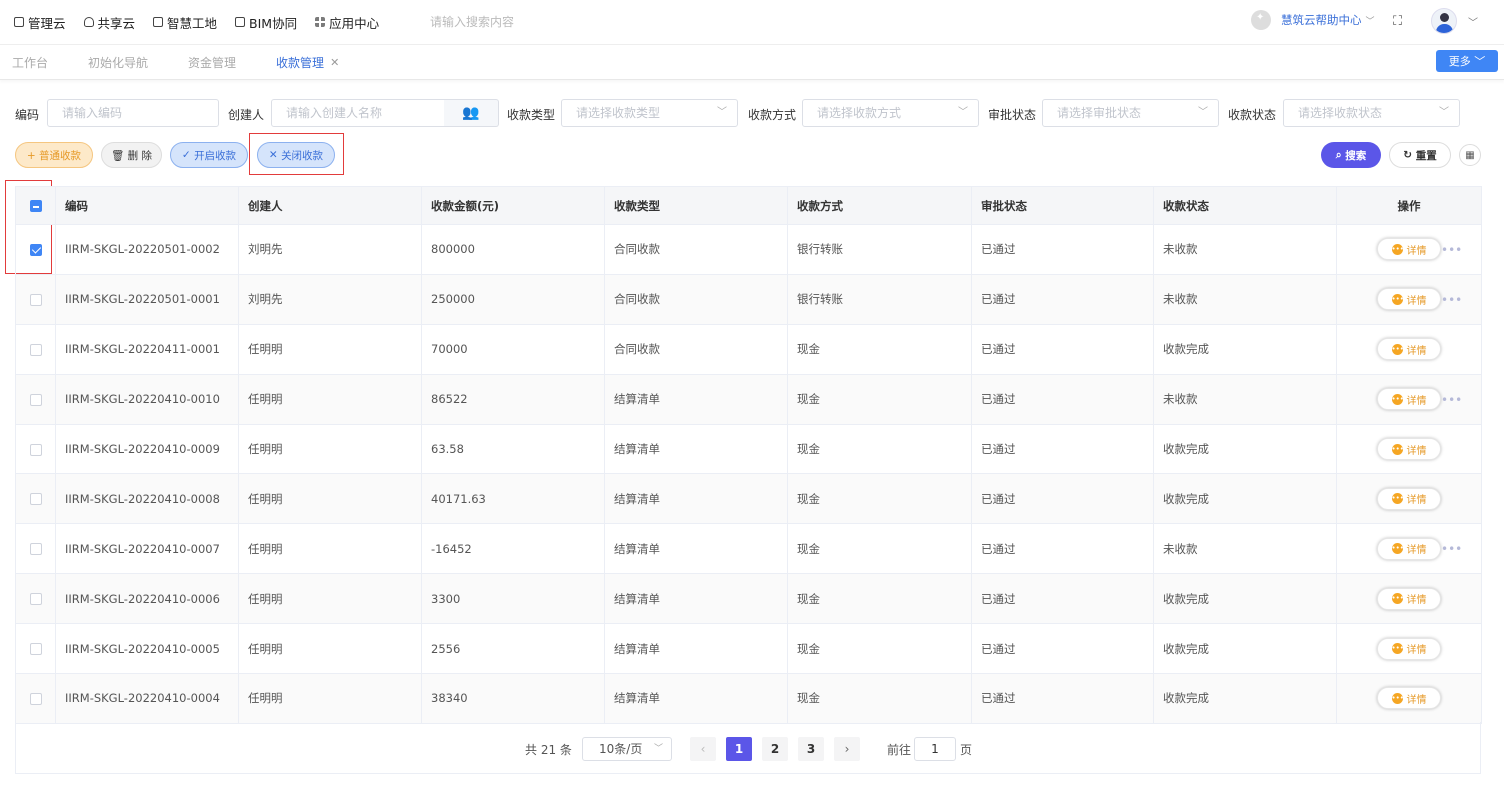  I want to click on search-button: ⌕ 搜索, so click(1351, 155).